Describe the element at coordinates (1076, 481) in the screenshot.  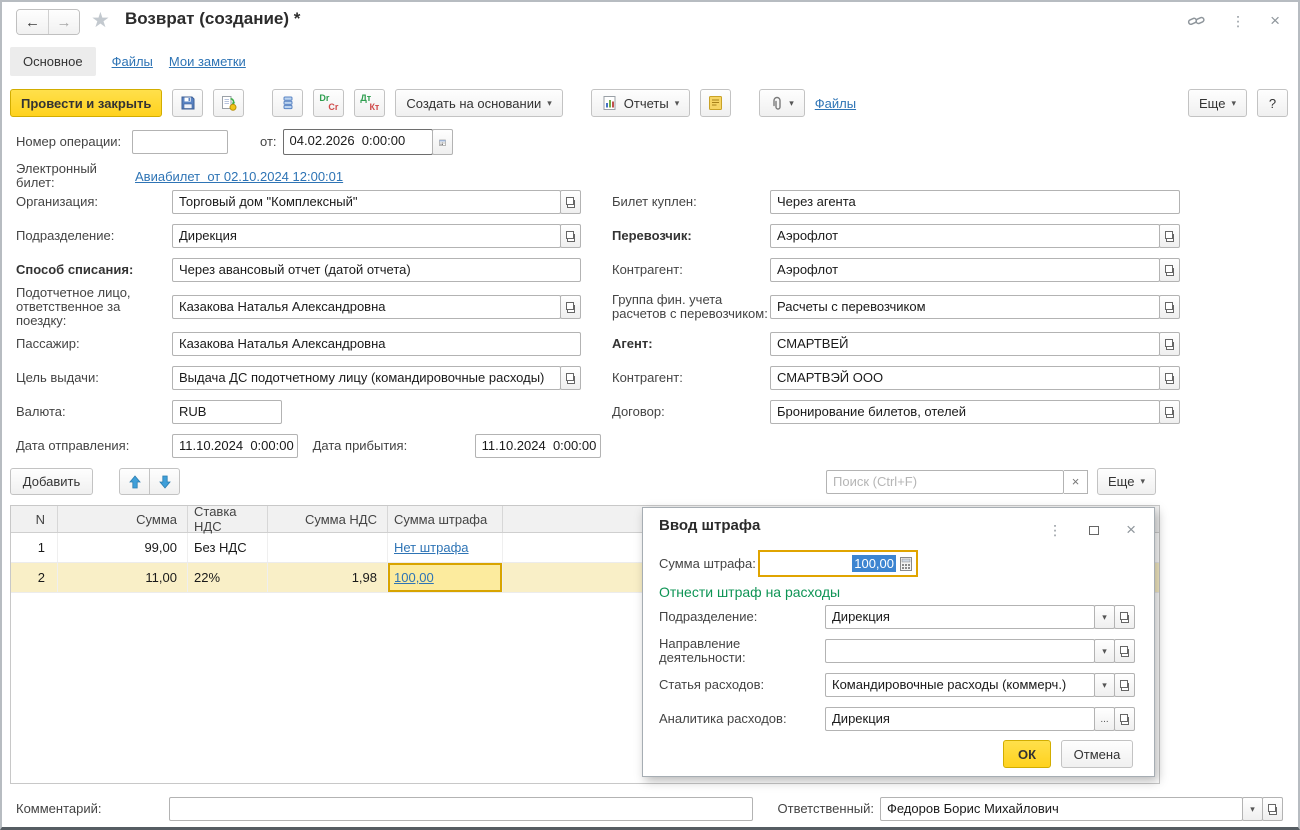
I see `clear-search-button` at that location.